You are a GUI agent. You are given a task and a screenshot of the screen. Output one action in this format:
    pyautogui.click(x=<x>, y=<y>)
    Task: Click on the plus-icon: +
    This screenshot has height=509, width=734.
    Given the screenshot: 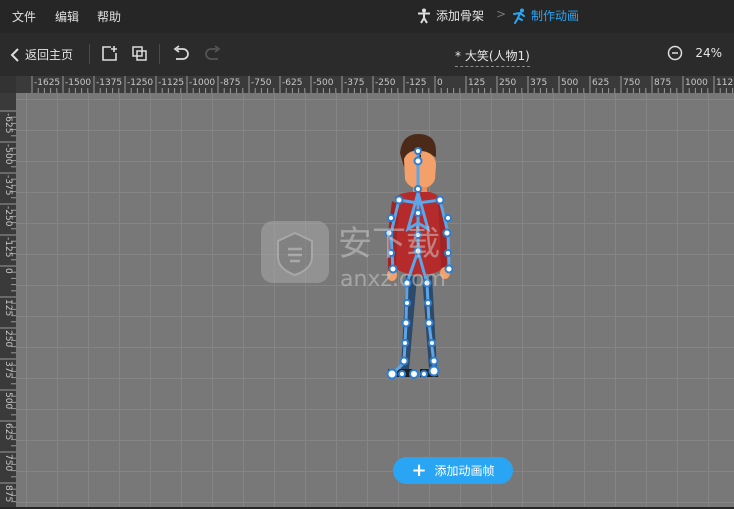 What is the action you would take?
    pyautogui.click(x=419, y=470)
    